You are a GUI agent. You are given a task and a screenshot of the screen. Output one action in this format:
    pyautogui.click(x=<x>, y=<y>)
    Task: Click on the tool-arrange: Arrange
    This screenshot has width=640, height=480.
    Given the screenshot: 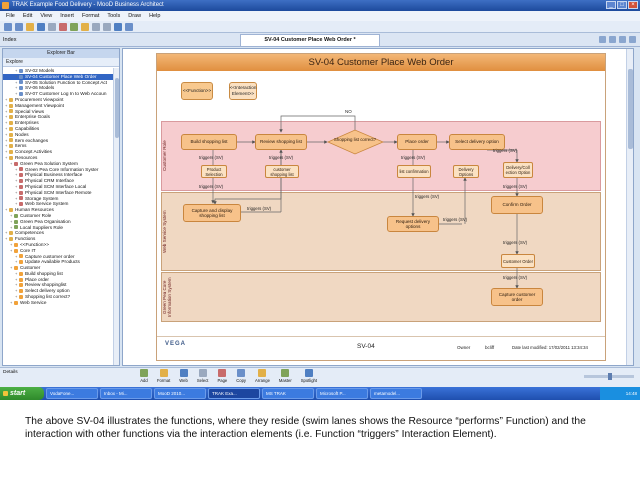 What is the action you would take?
    pyautogui.click(x=262, y=376)
    